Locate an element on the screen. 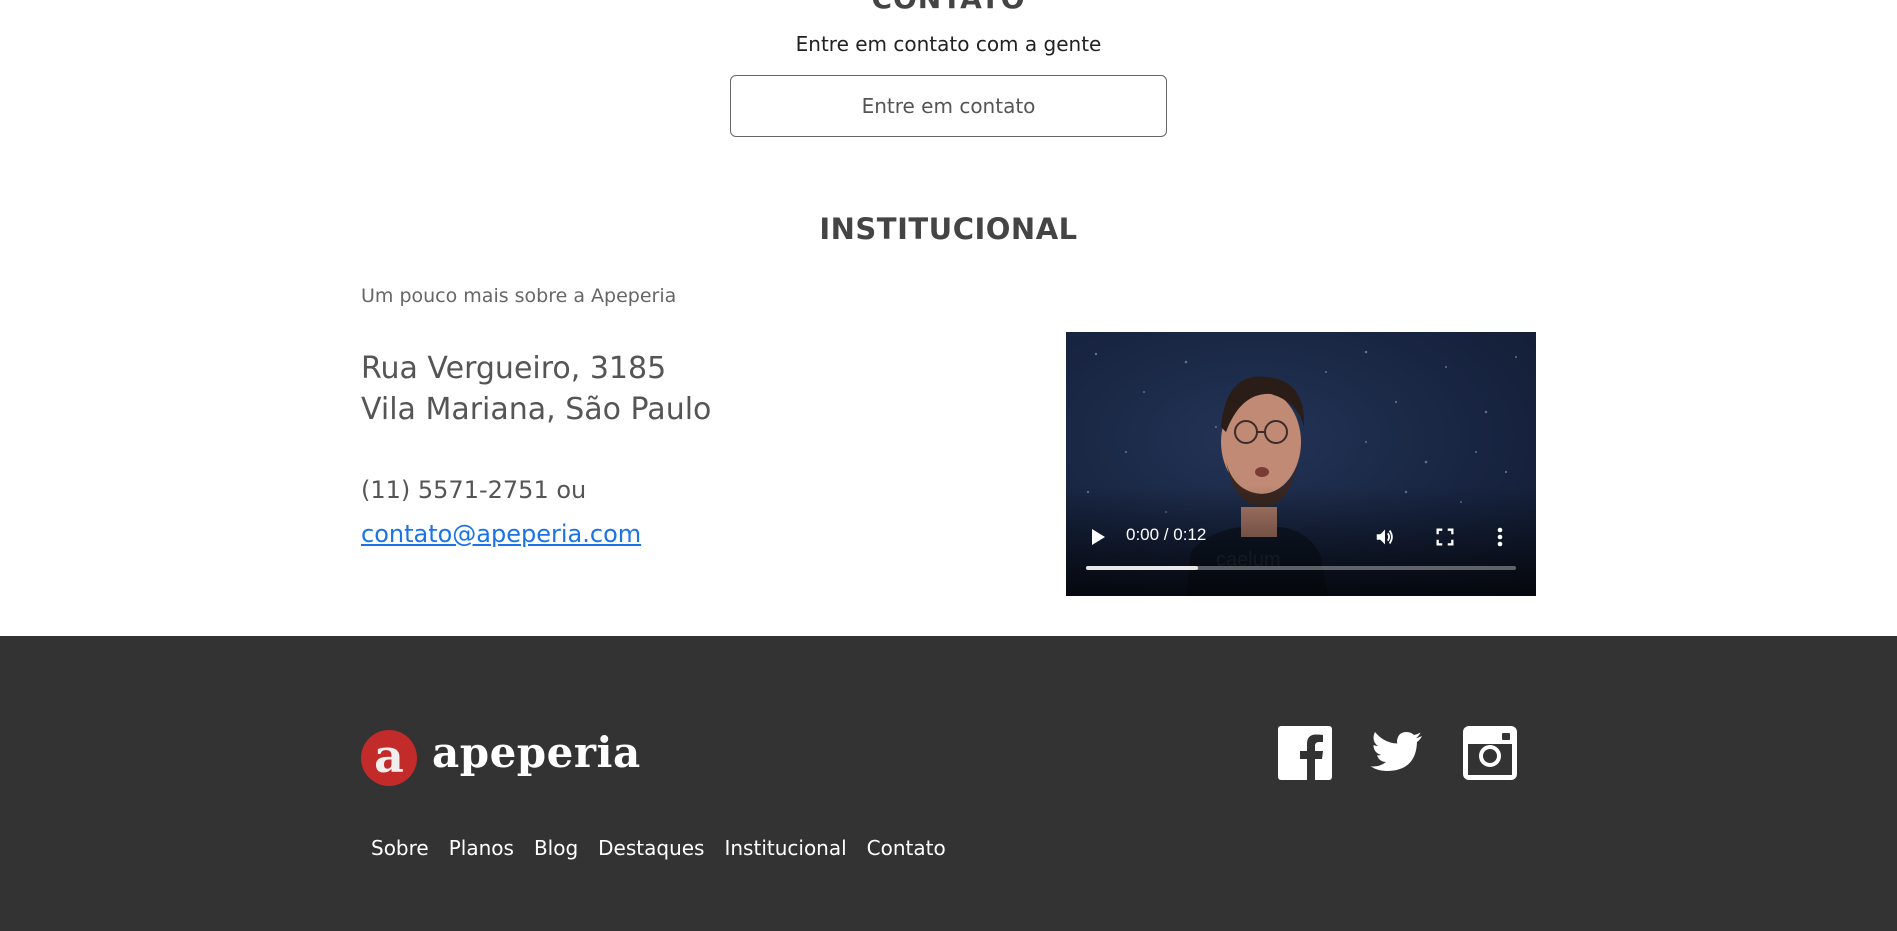 This screenshot has height=931, width=1897. video-time: 0:00 / 0:12 is located at coordinates (1166, 534).